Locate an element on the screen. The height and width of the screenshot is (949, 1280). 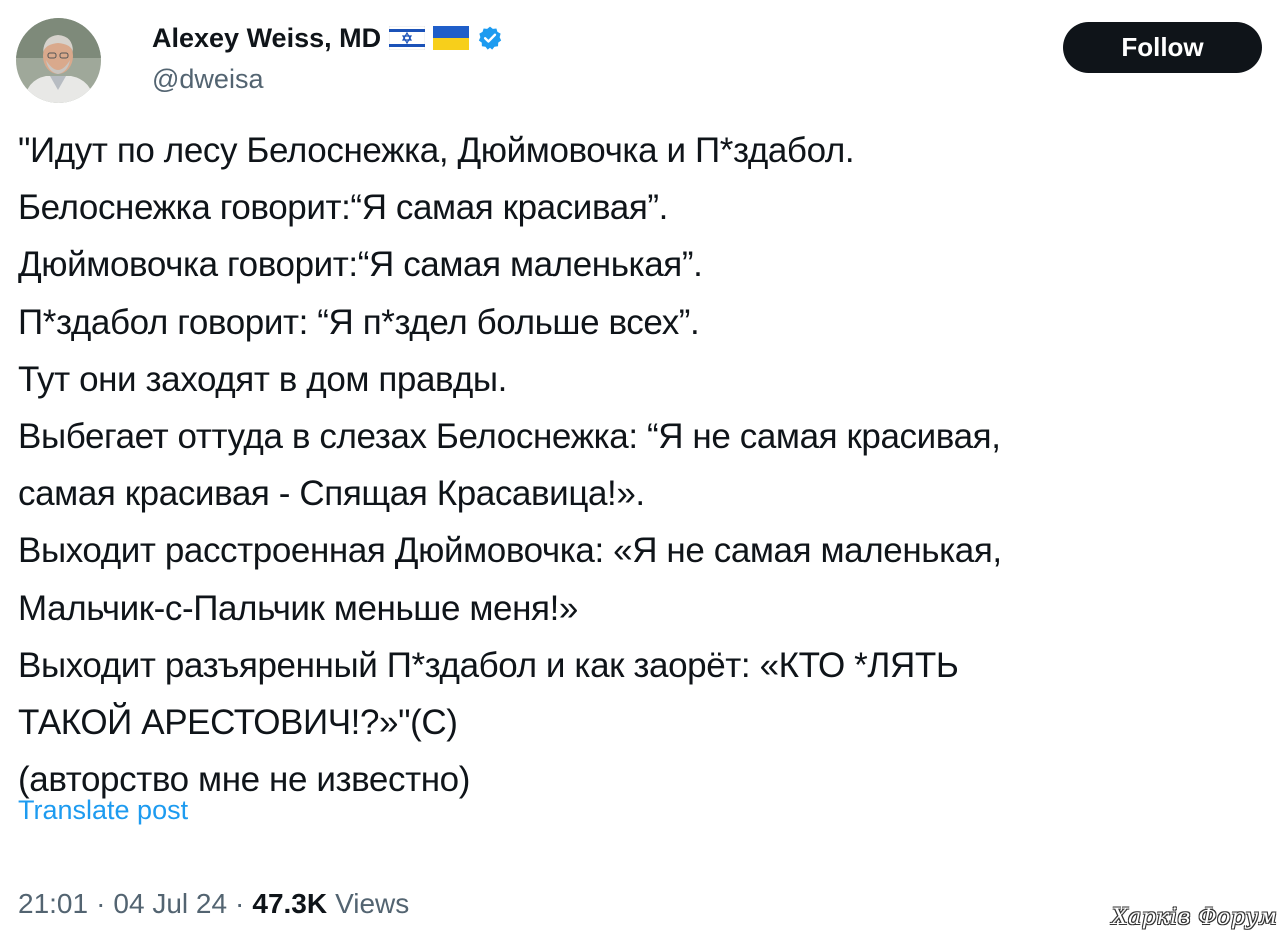
post-text-line: (авторство мне не известно) is located at coordinates (244, 780).